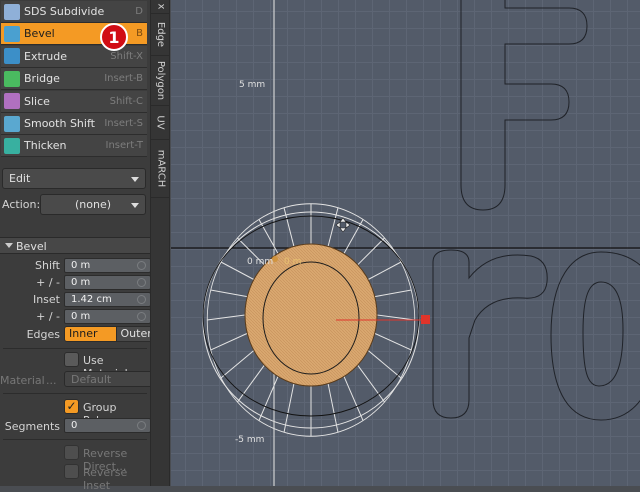 The image size is (640, 492). I want to click on tab-uv-label: UV, so click(160, 122).